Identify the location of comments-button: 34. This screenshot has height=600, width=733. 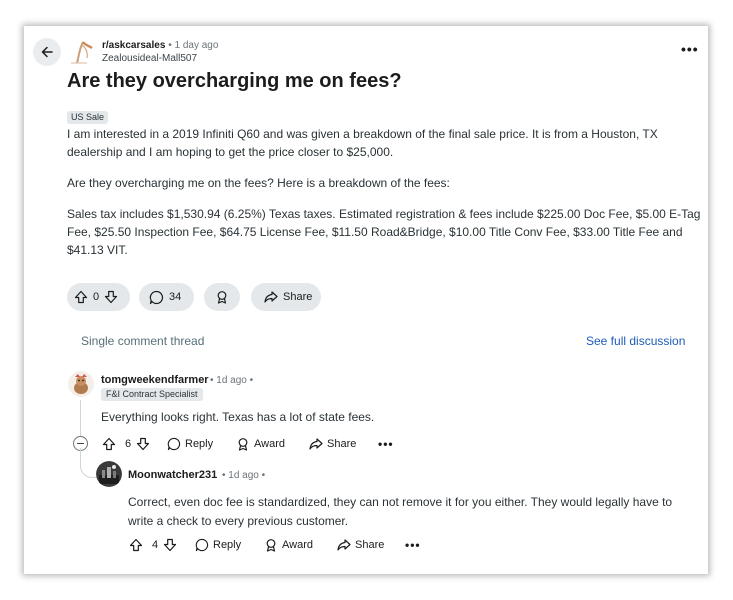
(166, 297).